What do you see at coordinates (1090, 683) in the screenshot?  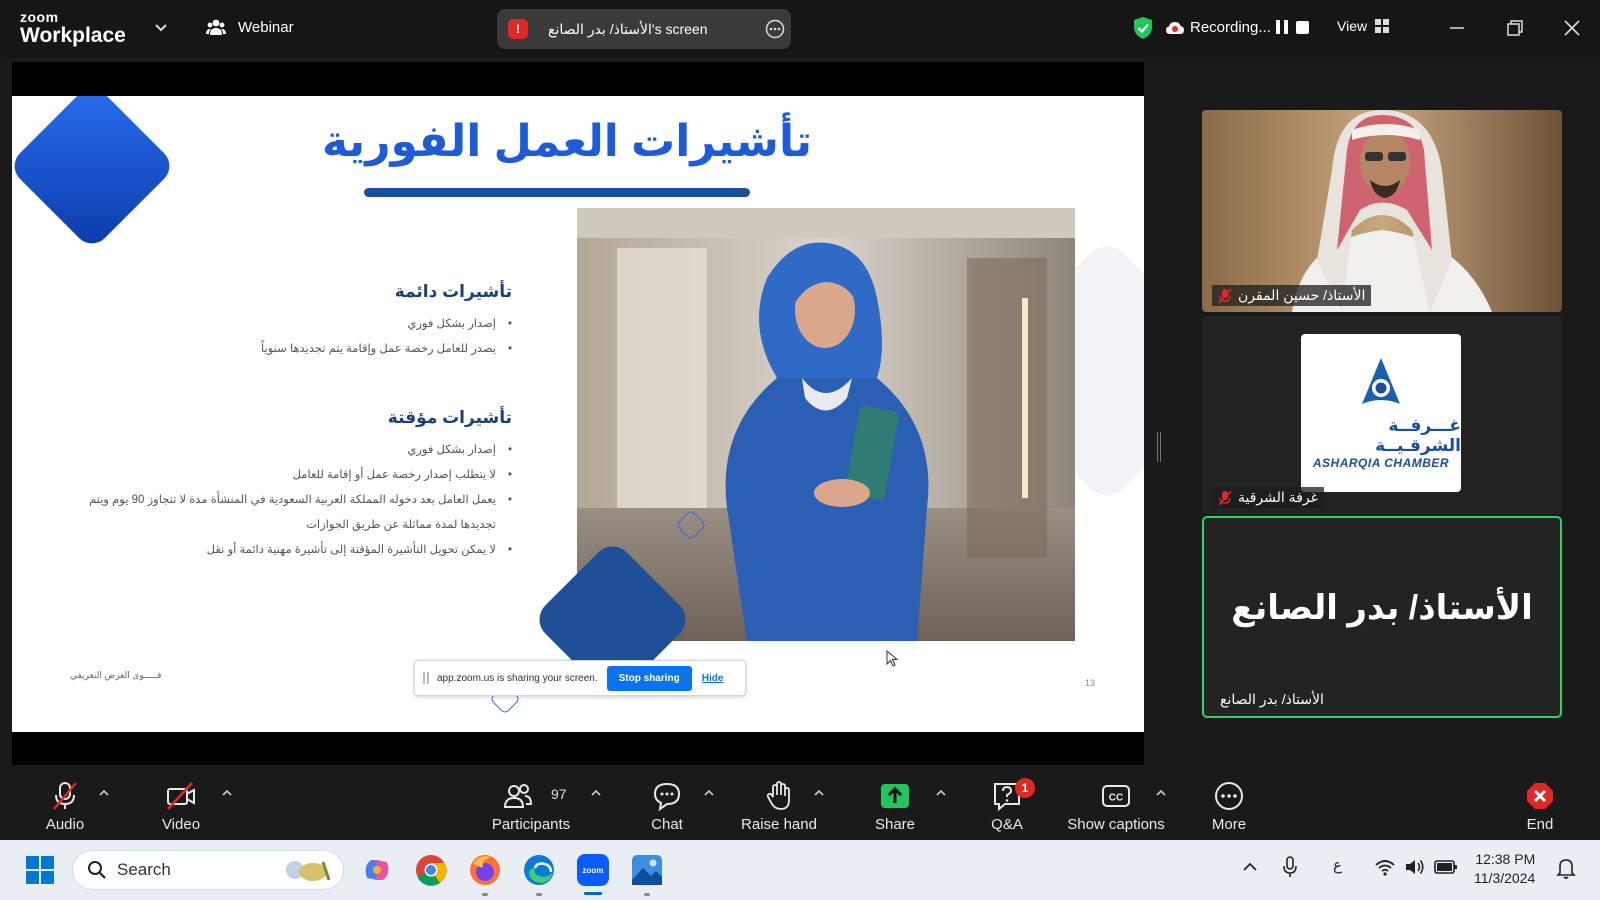 I see `slide-page-number: 13` at bounding box center [1090, 683].